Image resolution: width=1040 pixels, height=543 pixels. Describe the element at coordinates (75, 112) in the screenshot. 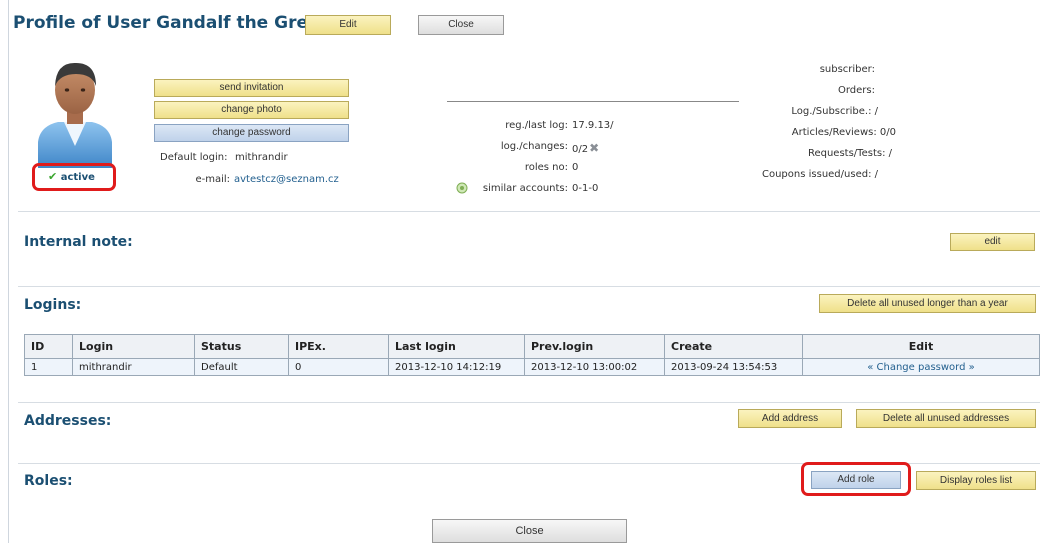

I see `user-avatar-icon` at that location.